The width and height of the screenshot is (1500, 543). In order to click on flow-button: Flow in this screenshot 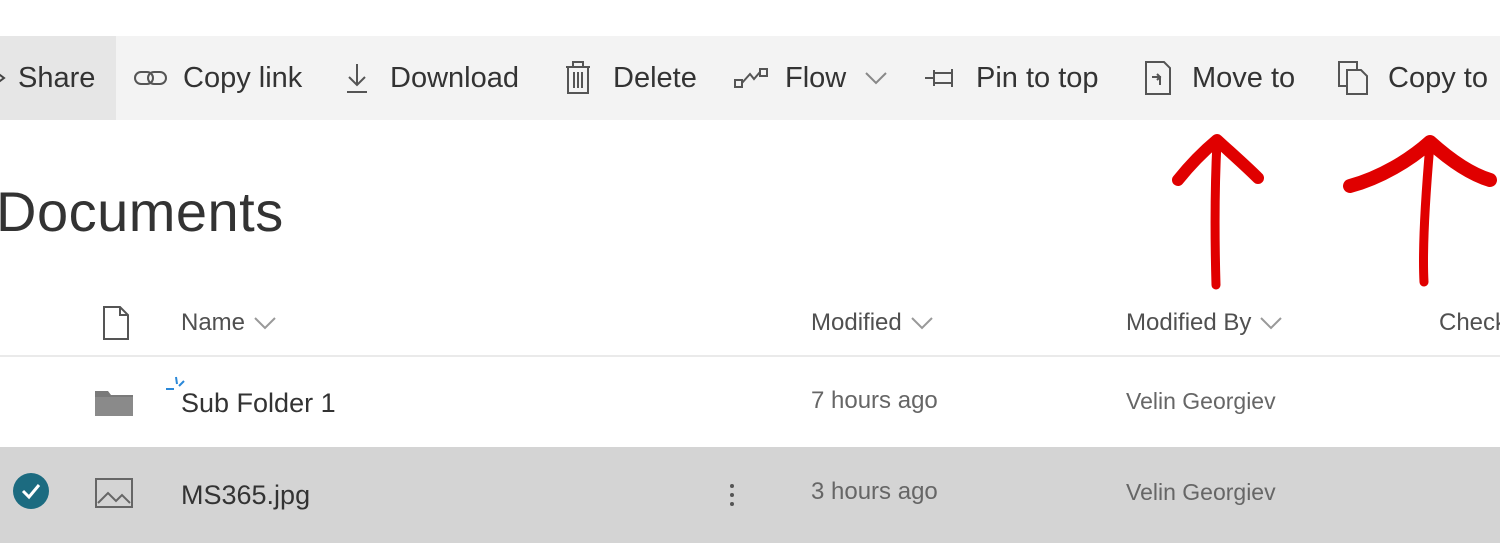, I will do `click(810, 78)`.